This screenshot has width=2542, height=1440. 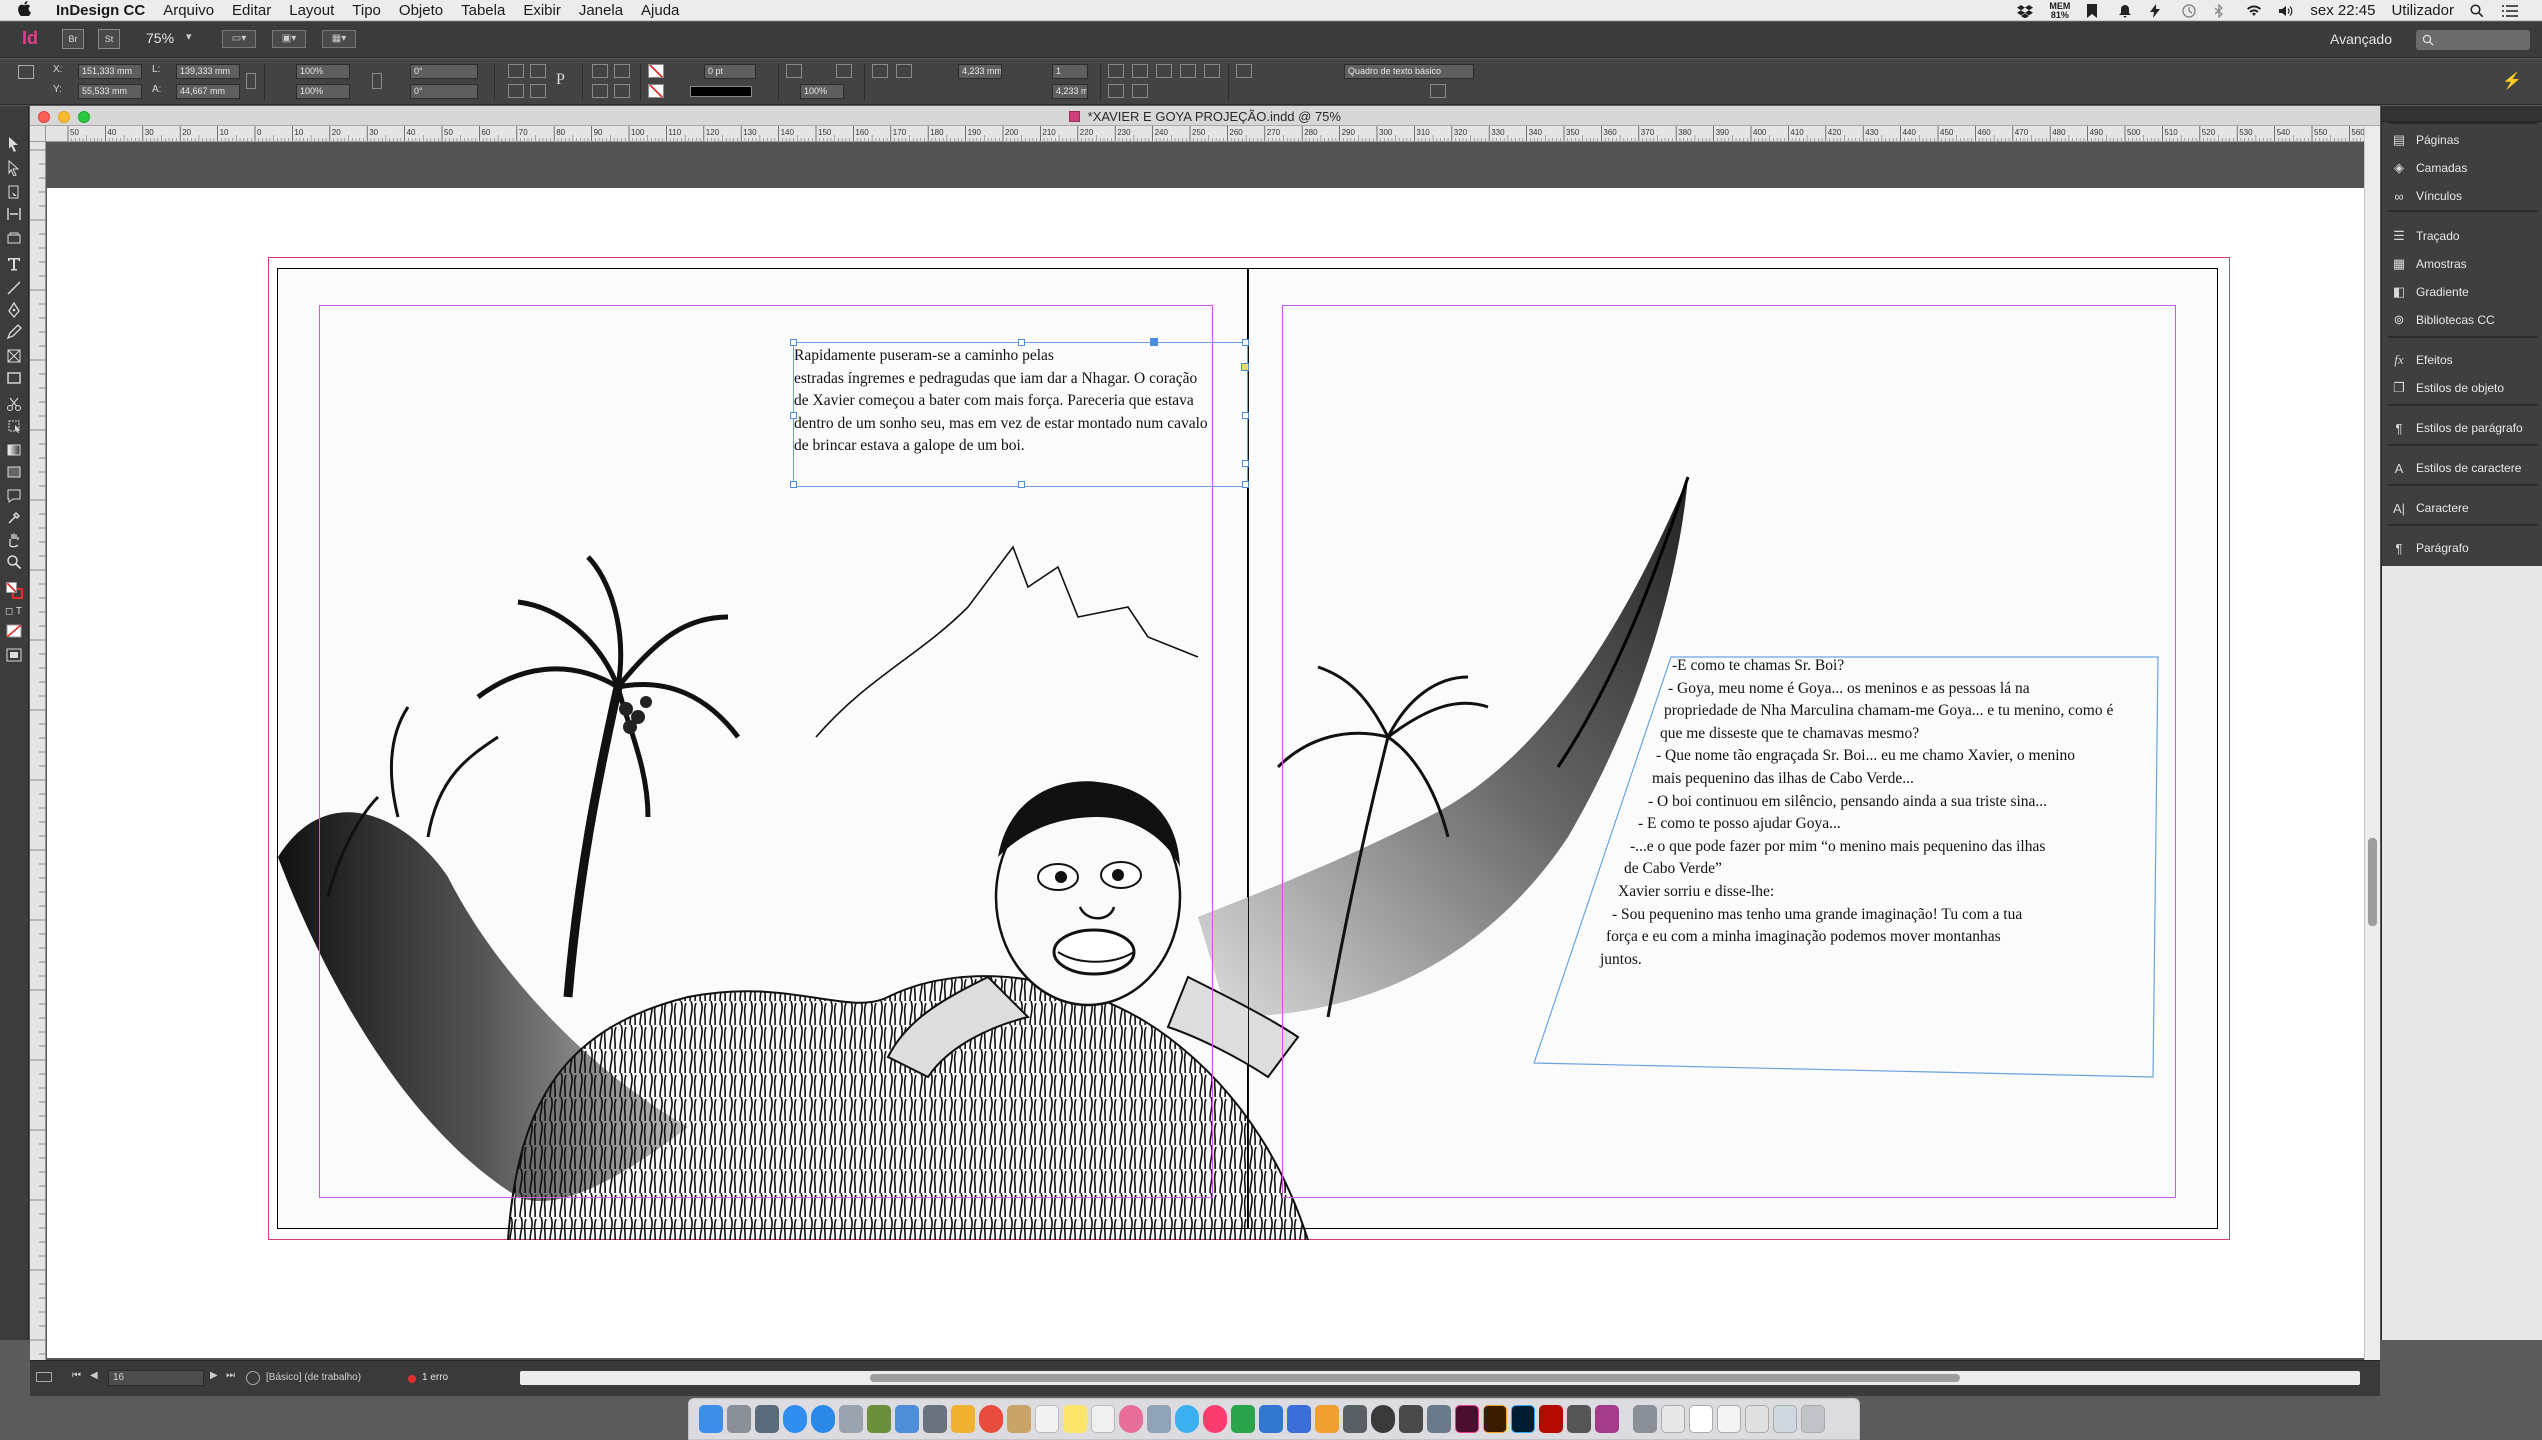 I want to click on select-next-icon, so click(x=622, y=91).